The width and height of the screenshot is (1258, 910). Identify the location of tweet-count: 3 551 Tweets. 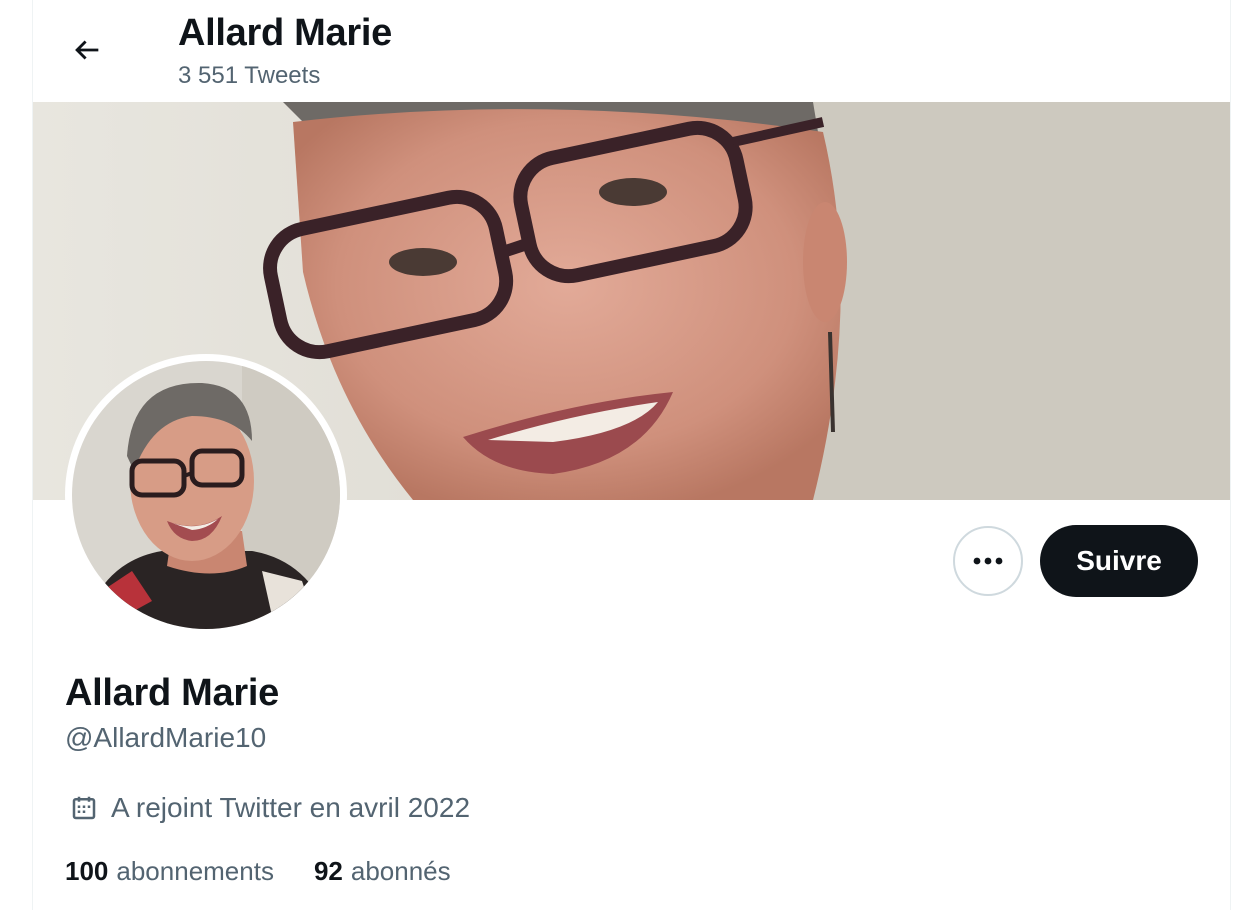
(249, 75).